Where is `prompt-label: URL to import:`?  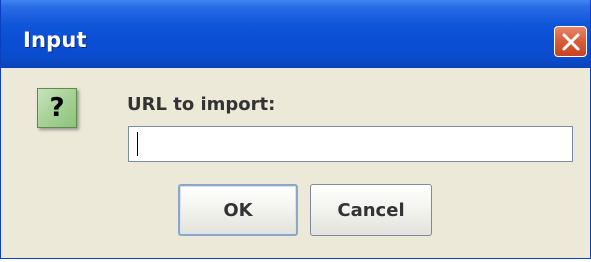
prompt-label: URL to import: is located at coordinates (201, 104).